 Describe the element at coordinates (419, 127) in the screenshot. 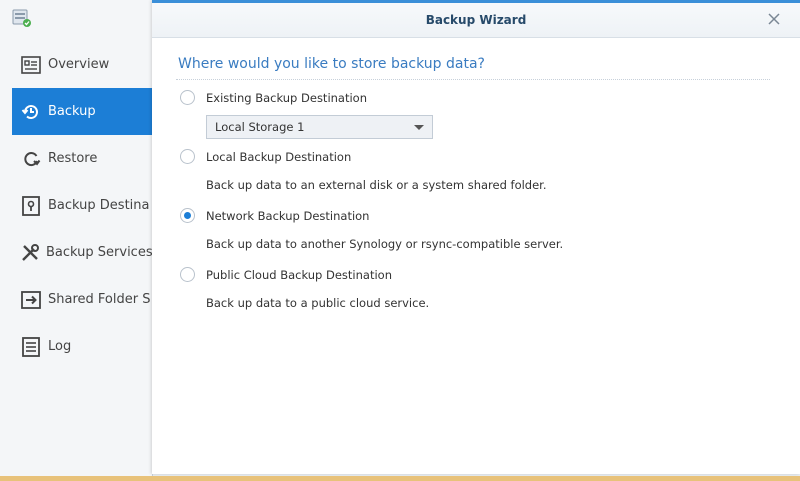

I see `chevron-down-icon` at that location.